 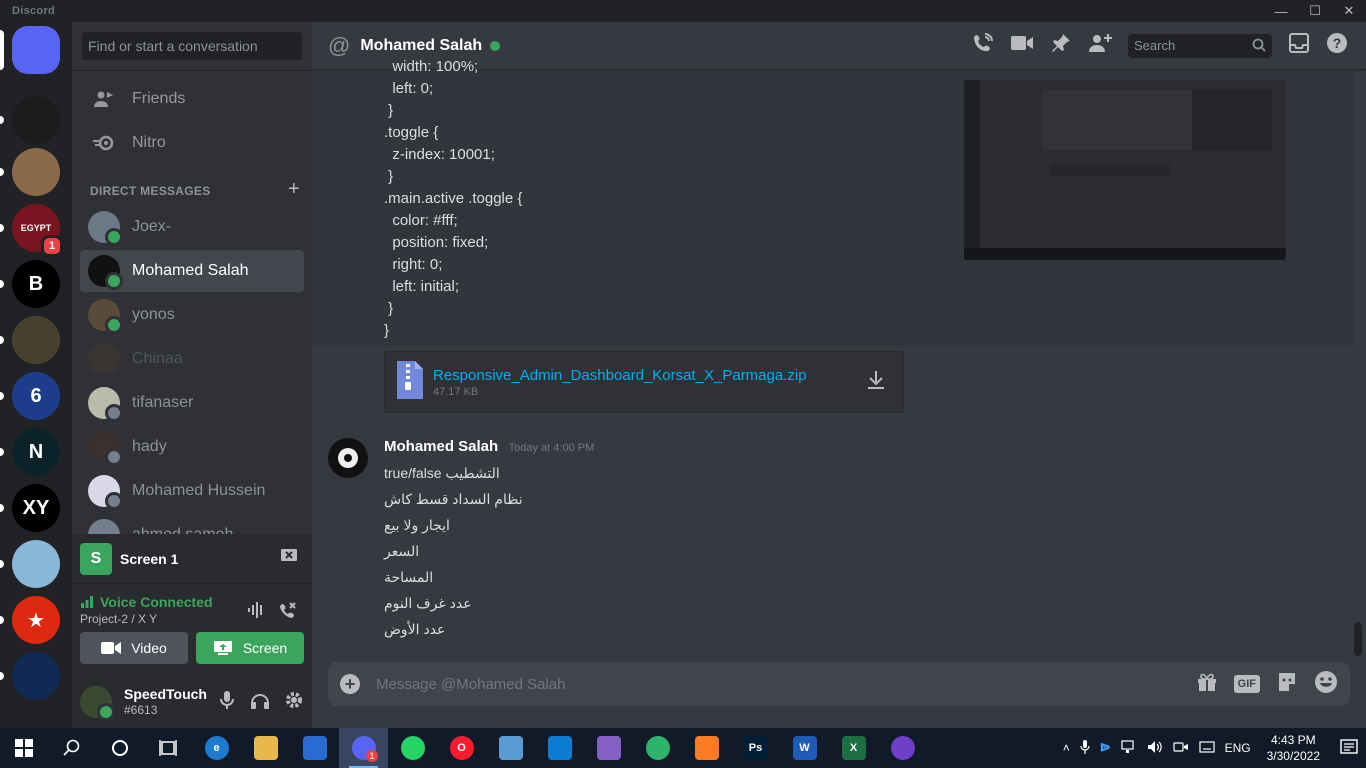 I want to click on avatar, so click(x=105, y=272).